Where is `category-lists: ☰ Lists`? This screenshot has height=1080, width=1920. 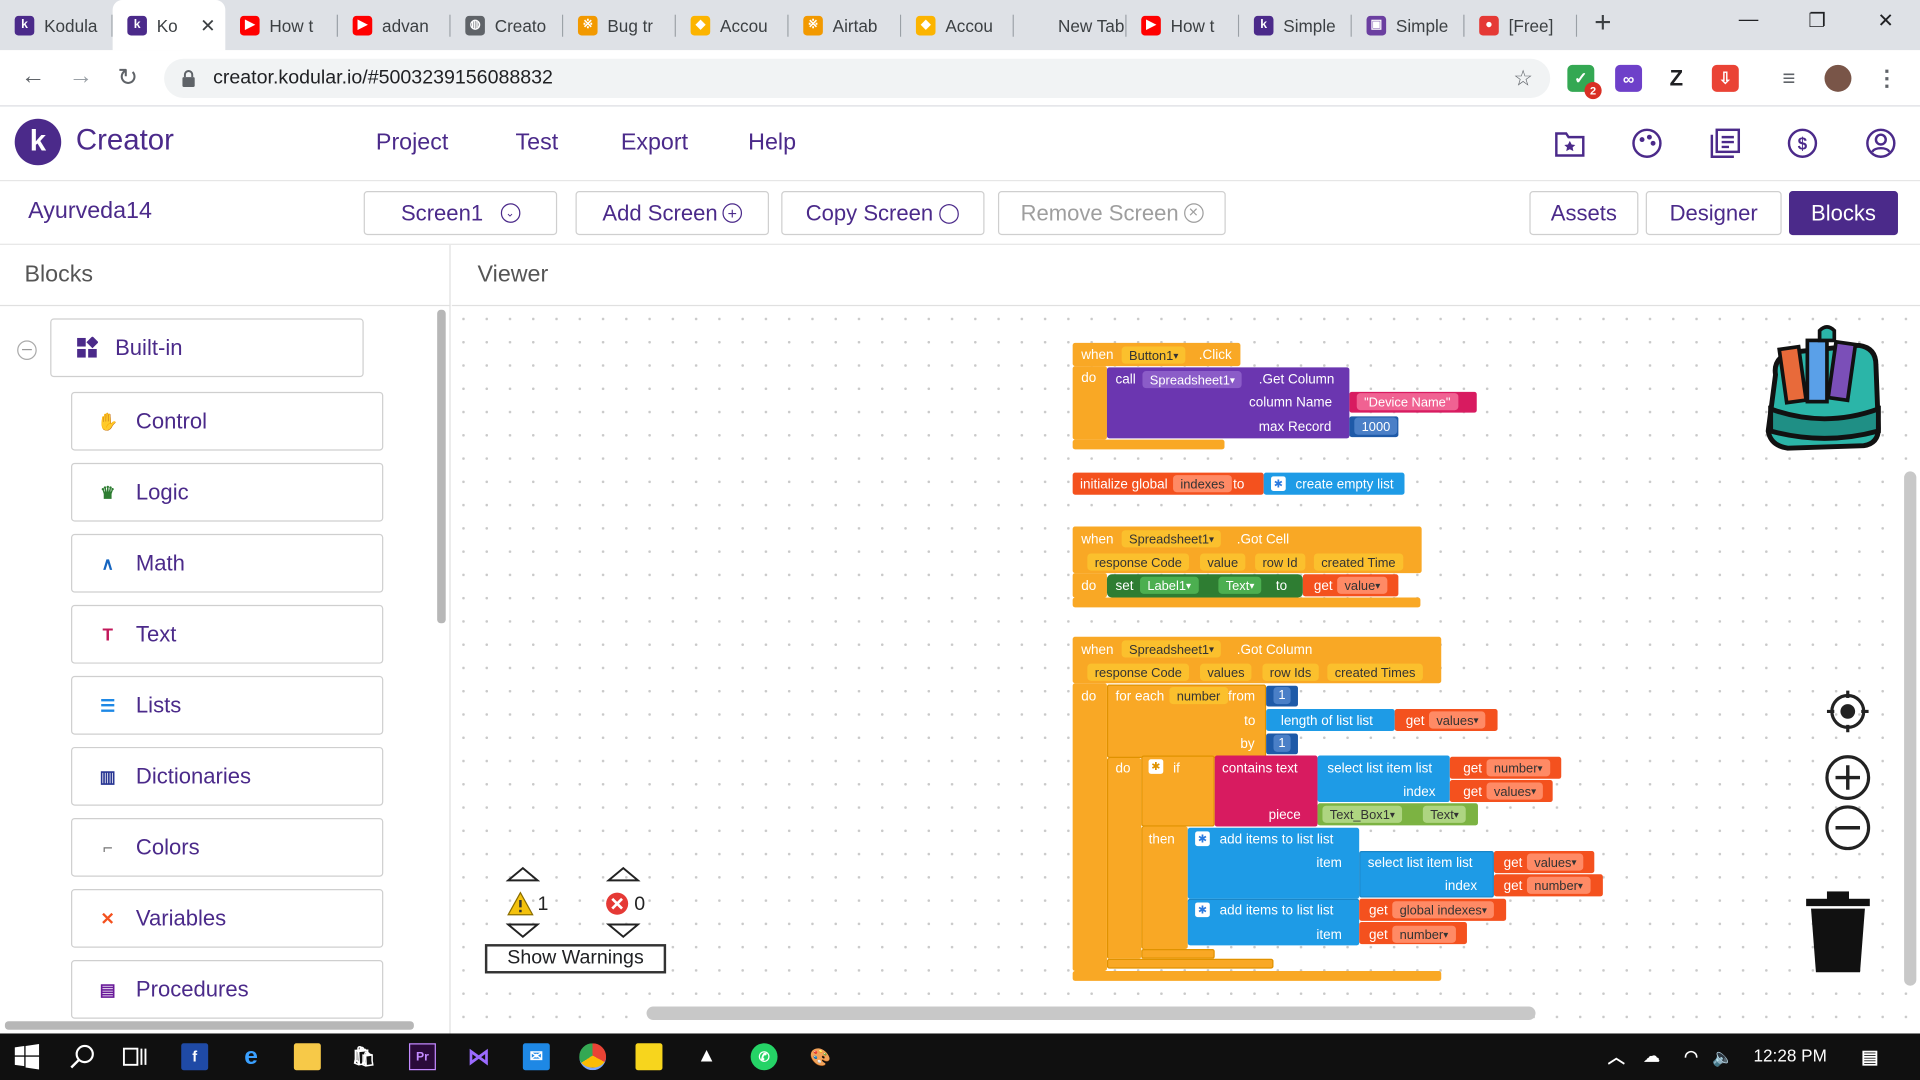 category-lists: ☰ Lists is located at coordinates (227, 705).